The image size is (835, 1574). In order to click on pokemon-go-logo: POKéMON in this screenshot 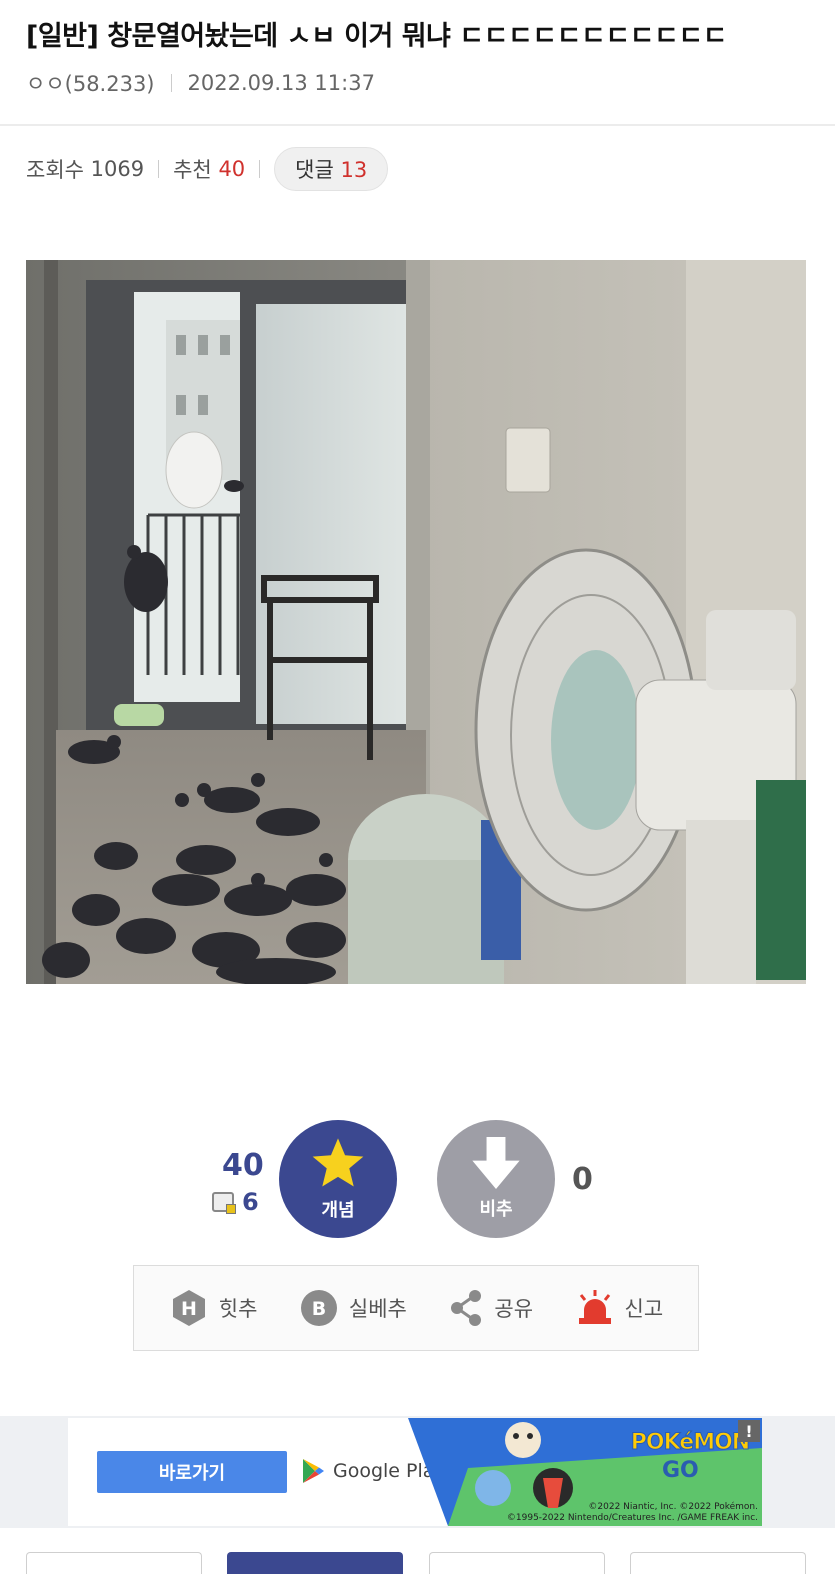, I will do `click(690, 1443)`.